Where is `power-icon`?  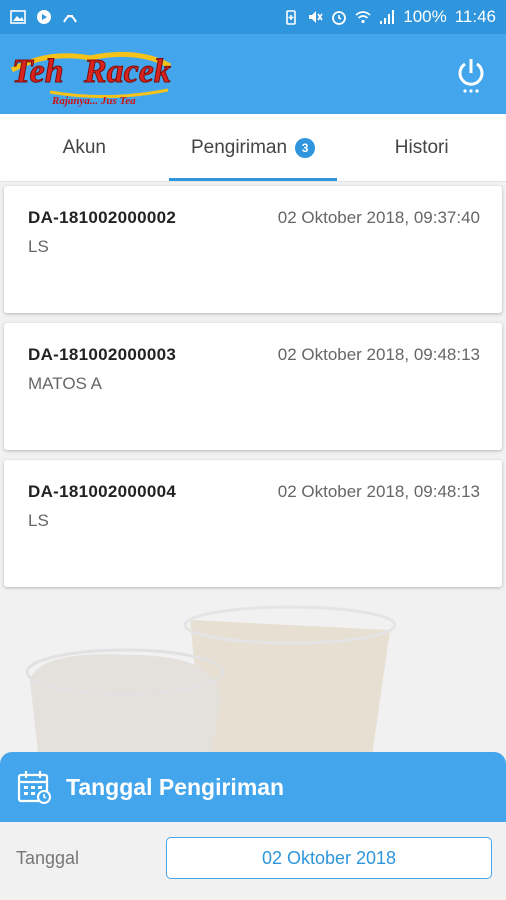
power-icon is located at coordinates (471, 76).